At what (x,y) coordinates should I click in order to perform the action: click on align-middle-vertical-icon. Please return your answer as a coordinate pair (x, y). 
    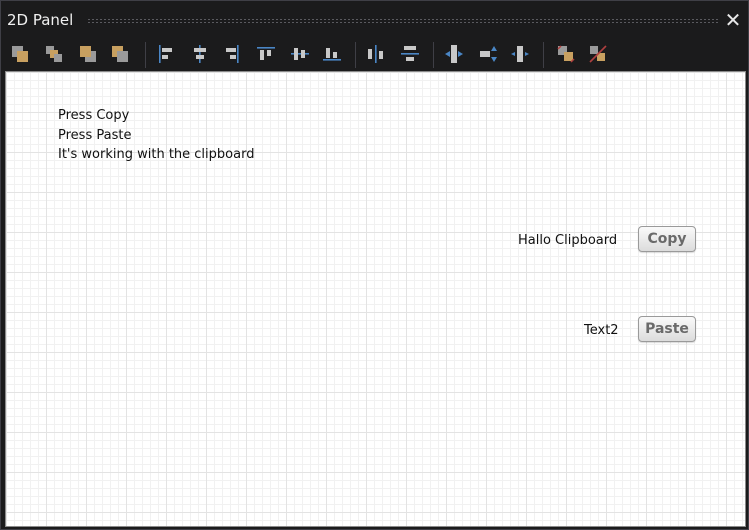
    Looking at the image, I should click on (300, 54).